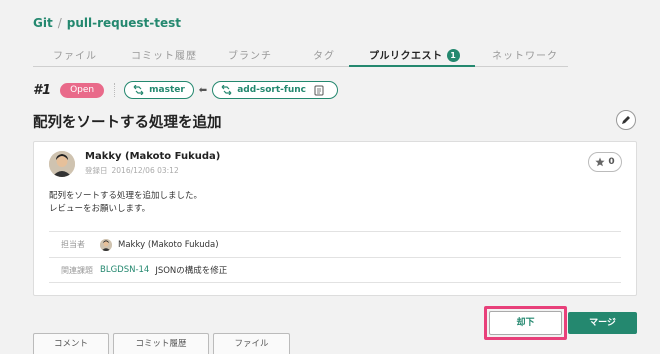  I want to click on source-branch-name: add-sort-func, so click(271, 90).